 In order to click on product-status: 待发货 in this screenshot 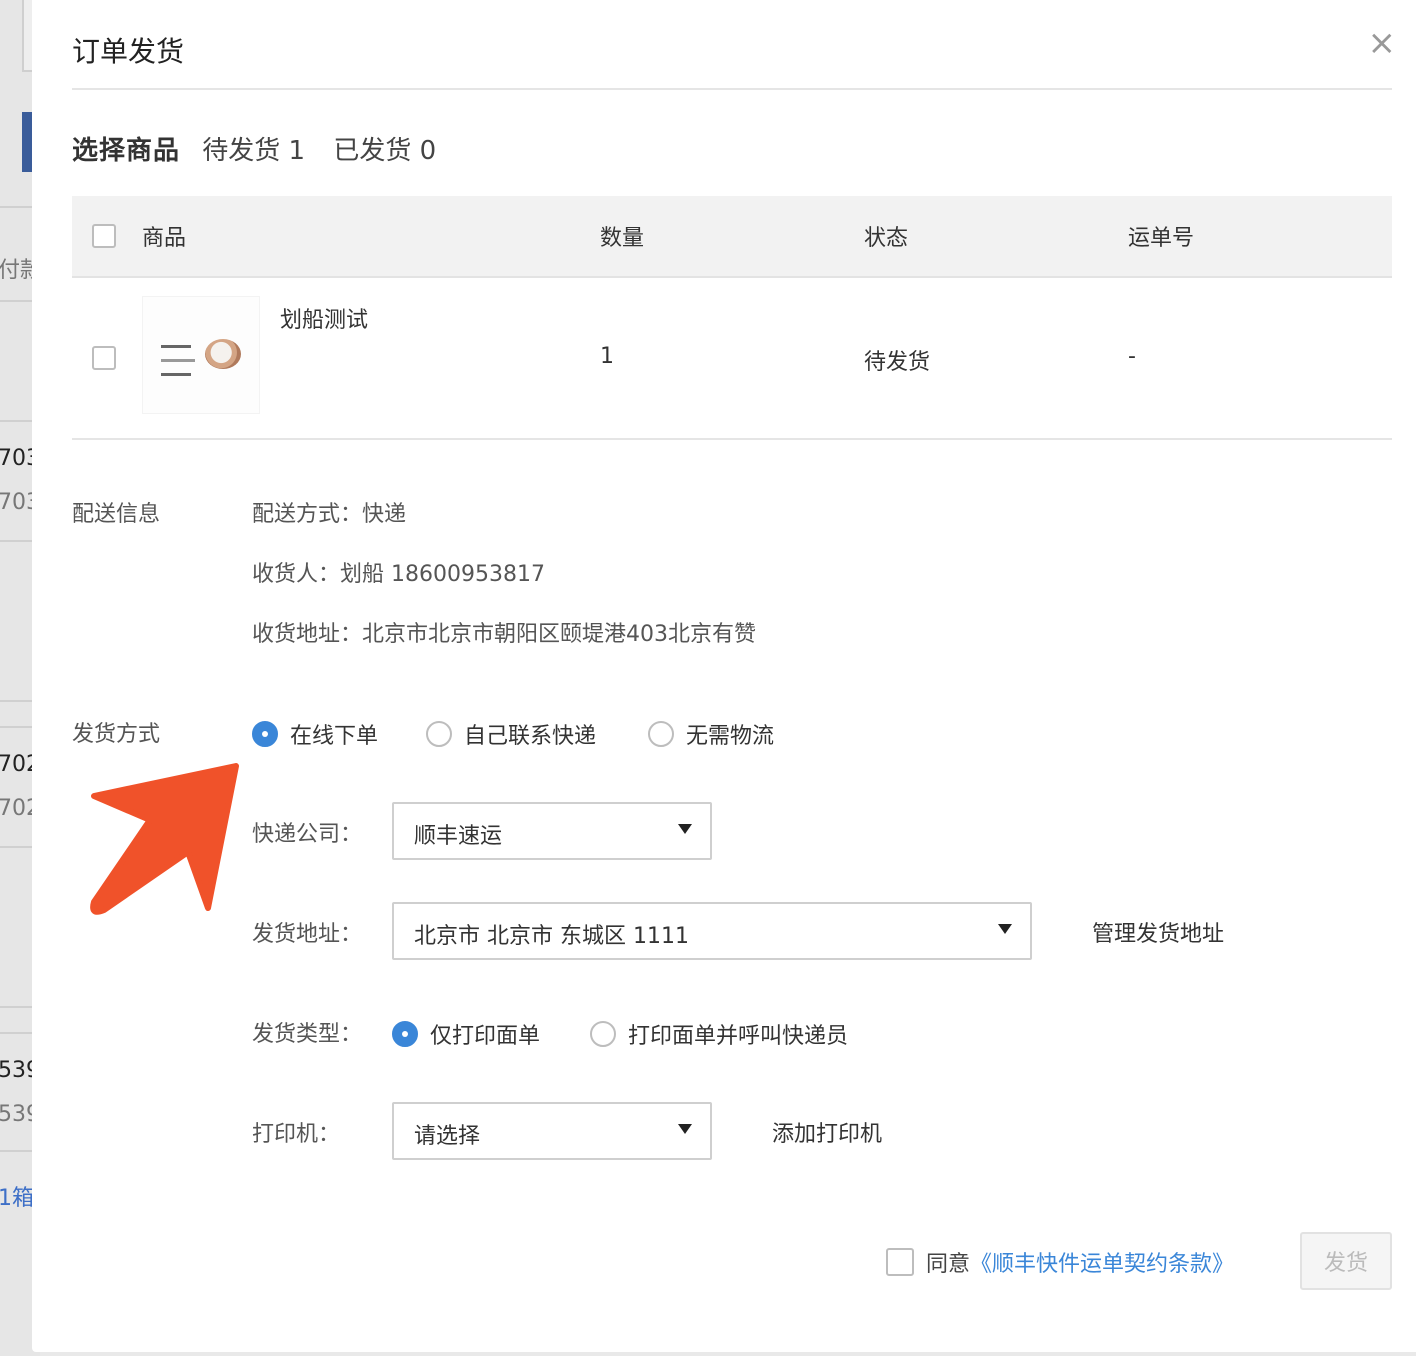, I will do `click(897, 362)`.